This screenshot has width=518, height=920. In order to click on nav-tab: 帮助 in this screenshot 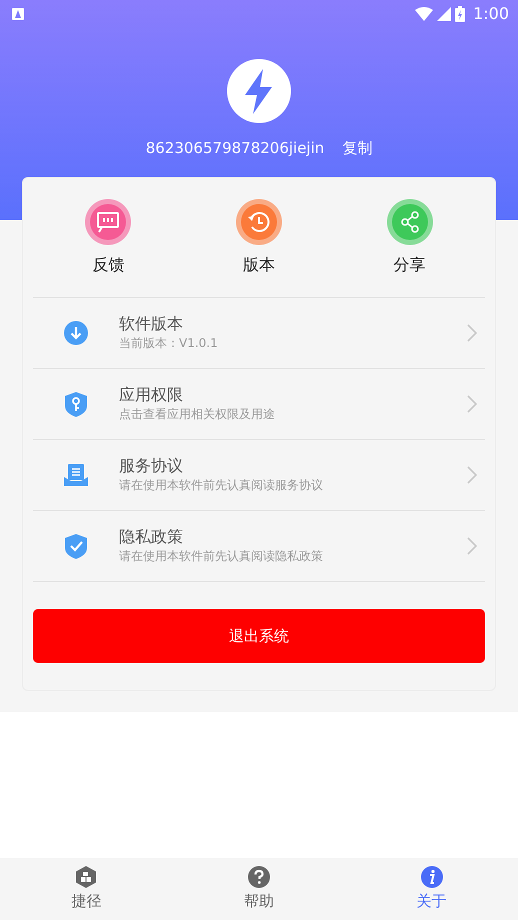, I will do `click(258, 889)`.